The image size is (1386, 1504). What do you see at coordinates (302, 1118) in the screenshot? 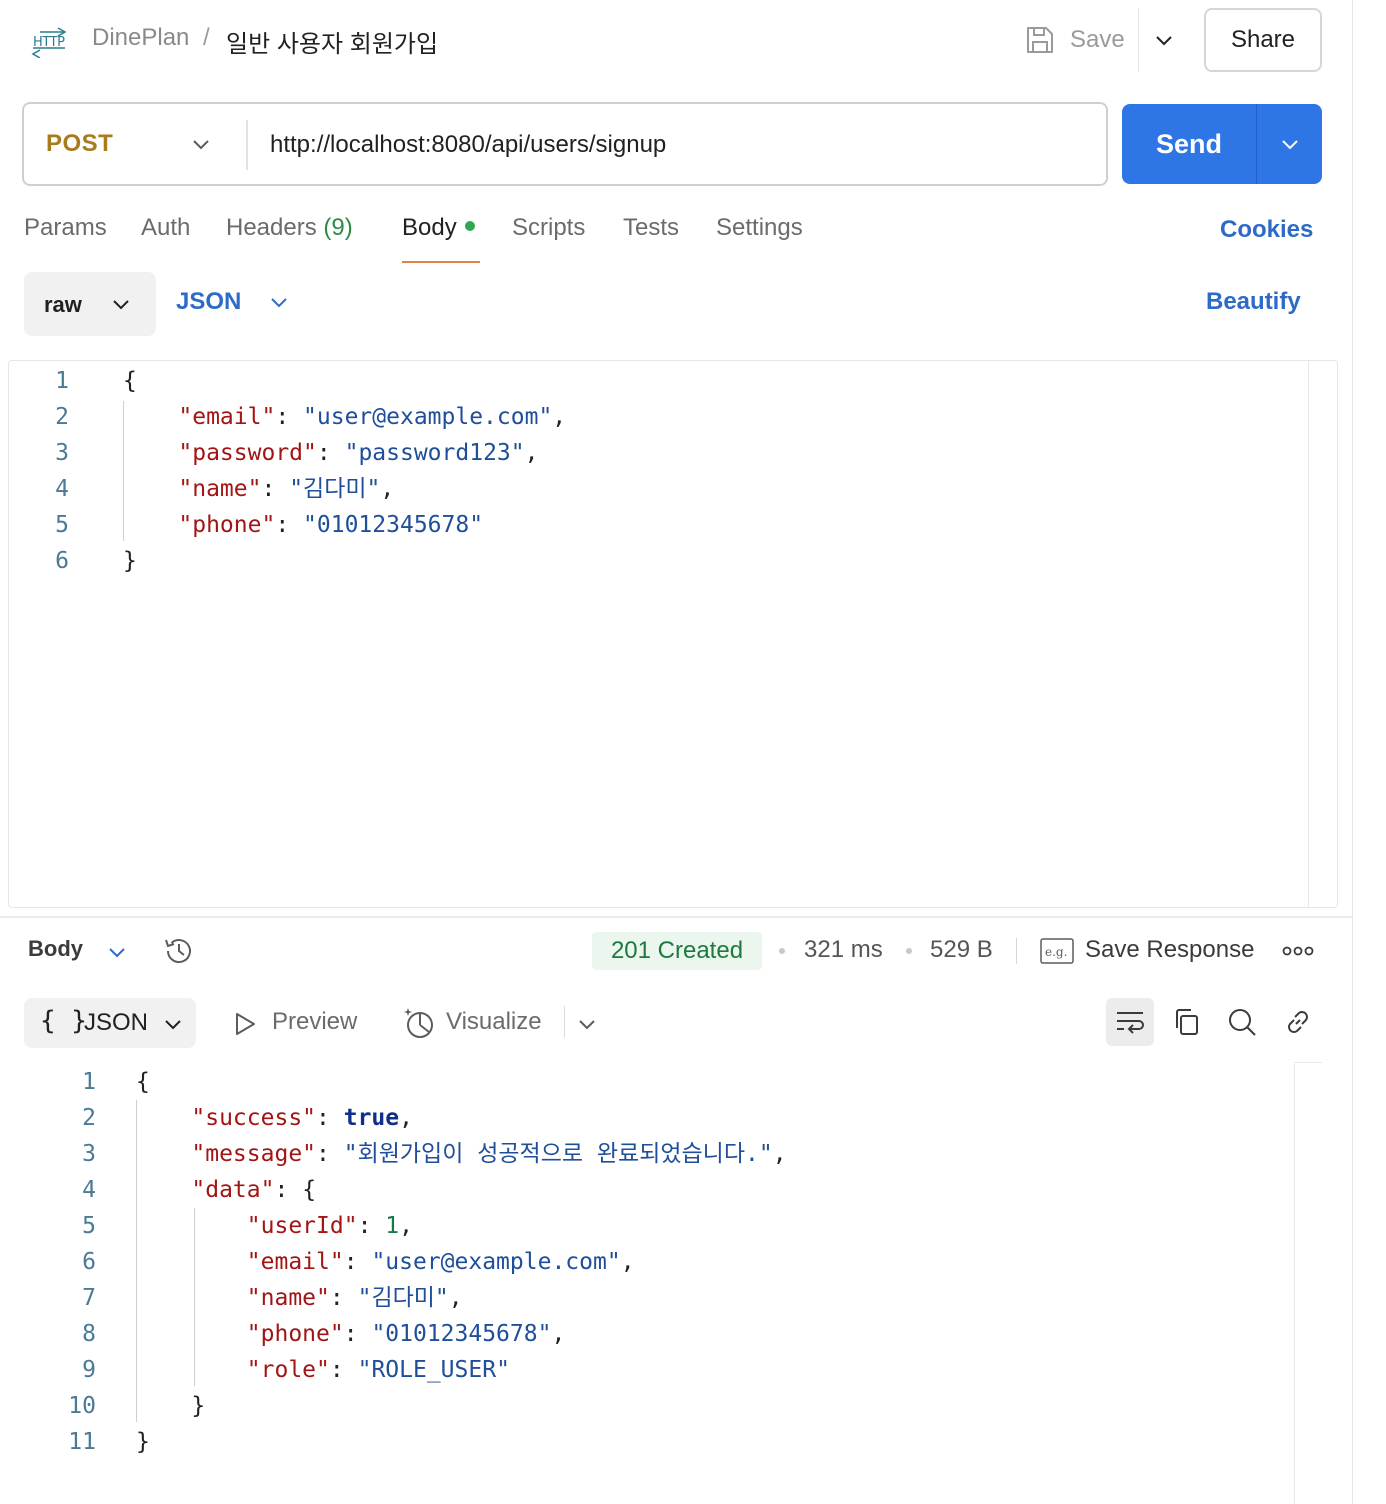
I see `code-text-line: "success": true,` at bounding box center [302, 1118].